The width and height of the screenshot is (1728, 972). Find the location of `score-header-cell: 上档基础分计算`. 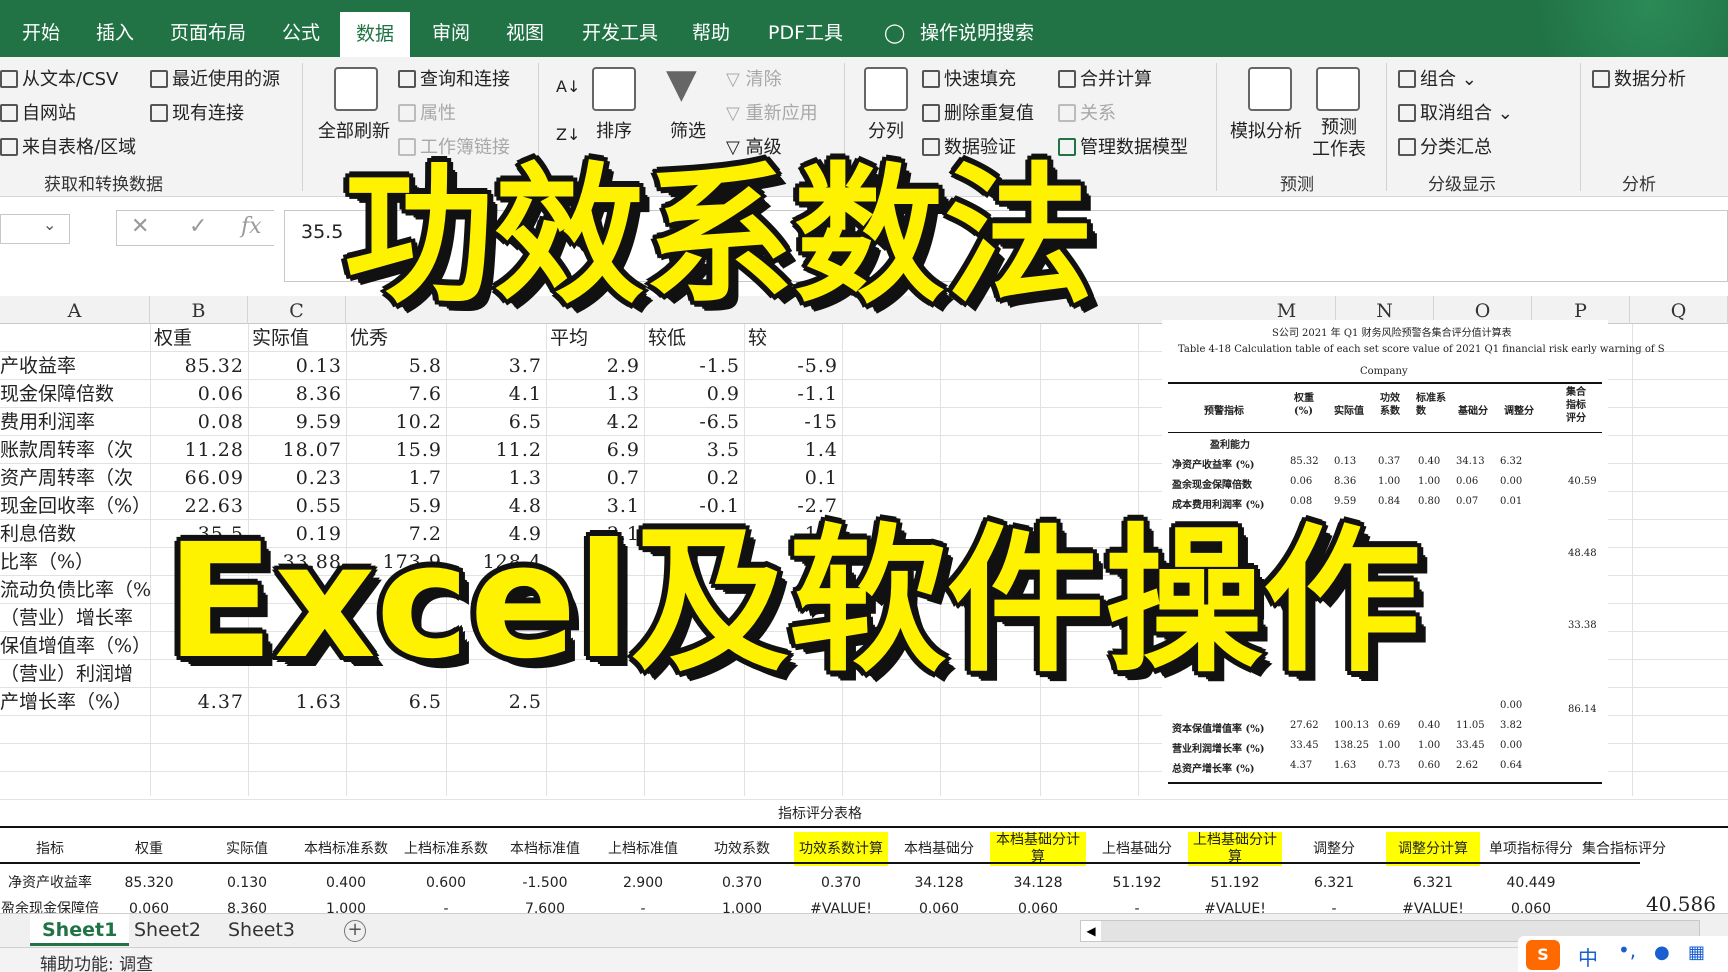

score-header-cell: 上档基础分计算 is located at coordinates (1235, 849).